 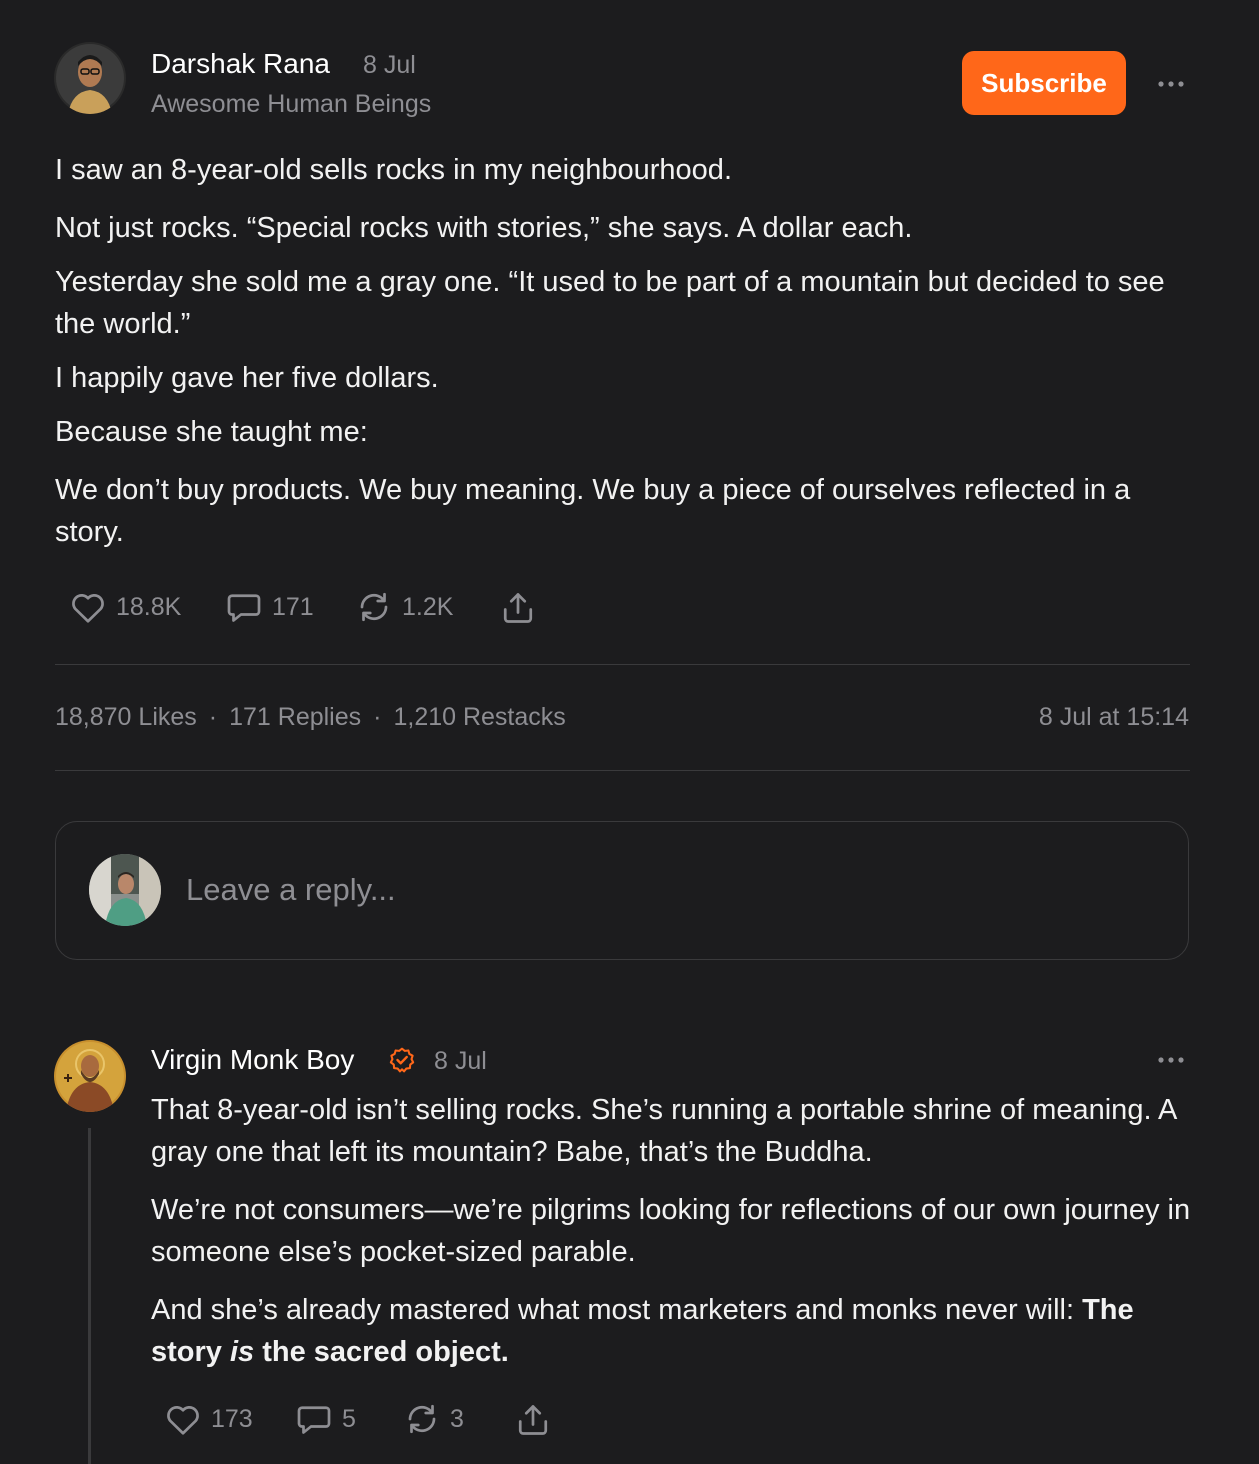 I want to click on reply-count: 171, so click(x=293, y=606).